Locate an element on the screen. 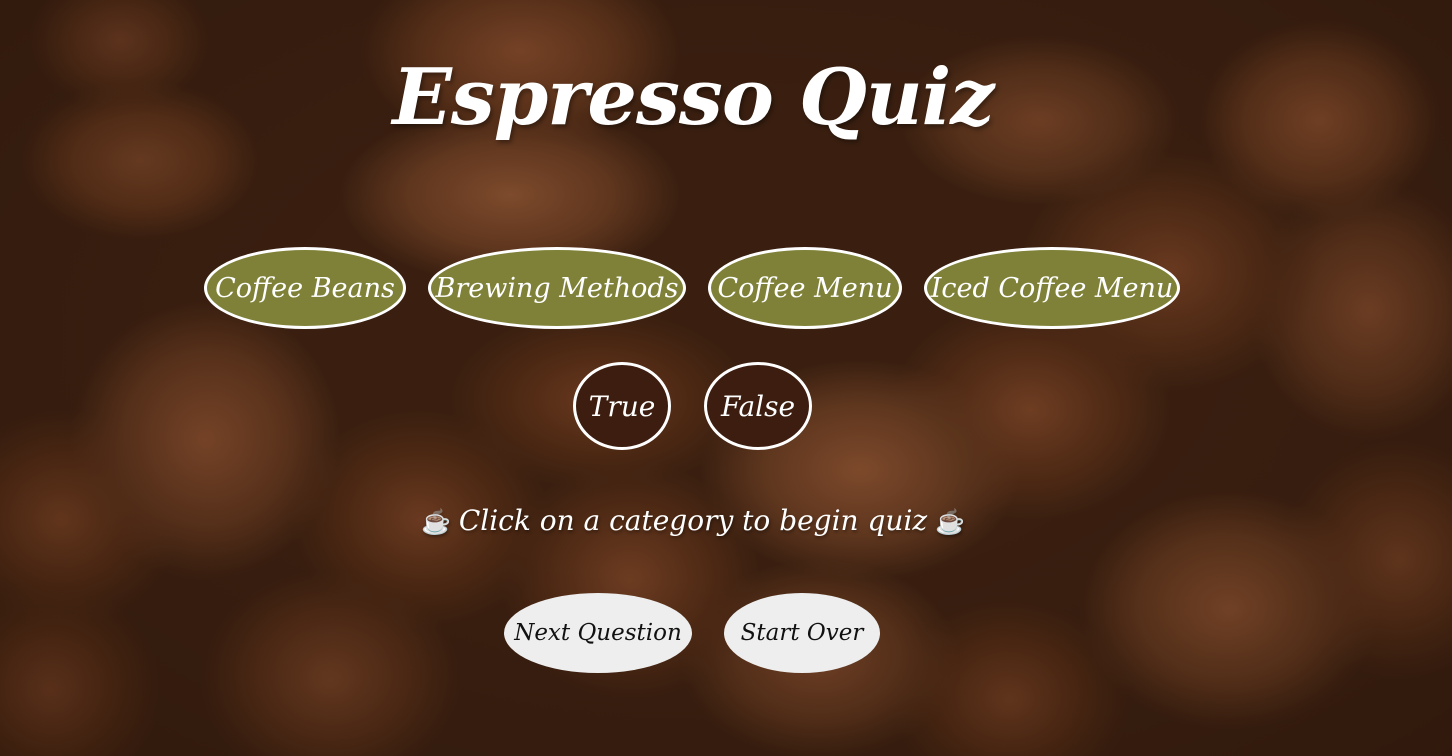 This screenshot has height=756, width=1452. category-iced-coffee-menu-button: Iced Coffee Menu is located at coordinates (1052, 288).